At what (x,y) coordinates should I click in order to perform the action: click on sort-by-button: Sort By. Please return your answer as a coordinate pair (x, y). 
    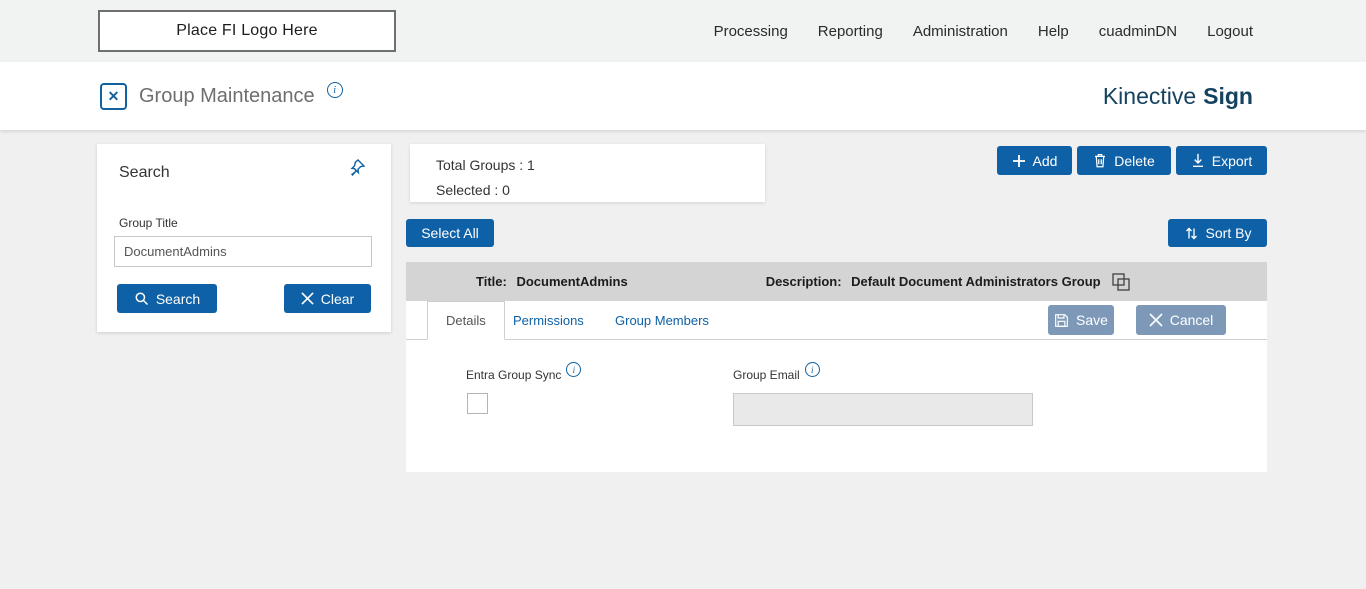
    Looking at the image, I should click on (1217, 233).